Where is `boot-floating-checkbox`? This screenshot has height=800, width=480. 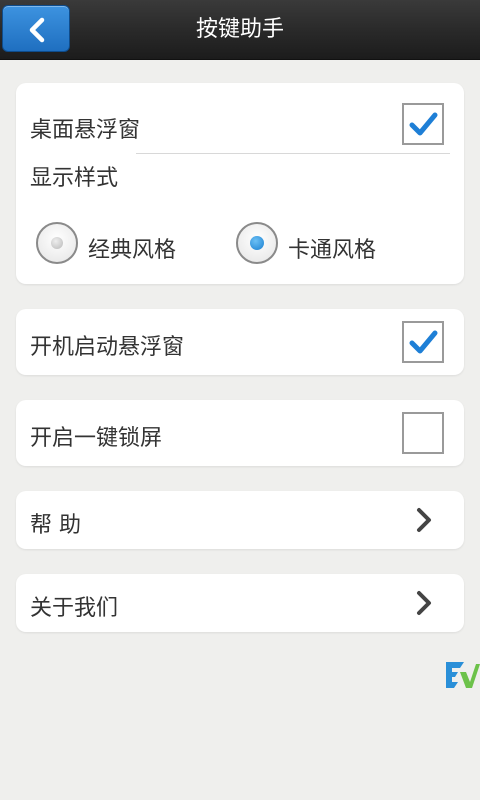
boot-floating-checkbox is located at coordinates (423, 342).